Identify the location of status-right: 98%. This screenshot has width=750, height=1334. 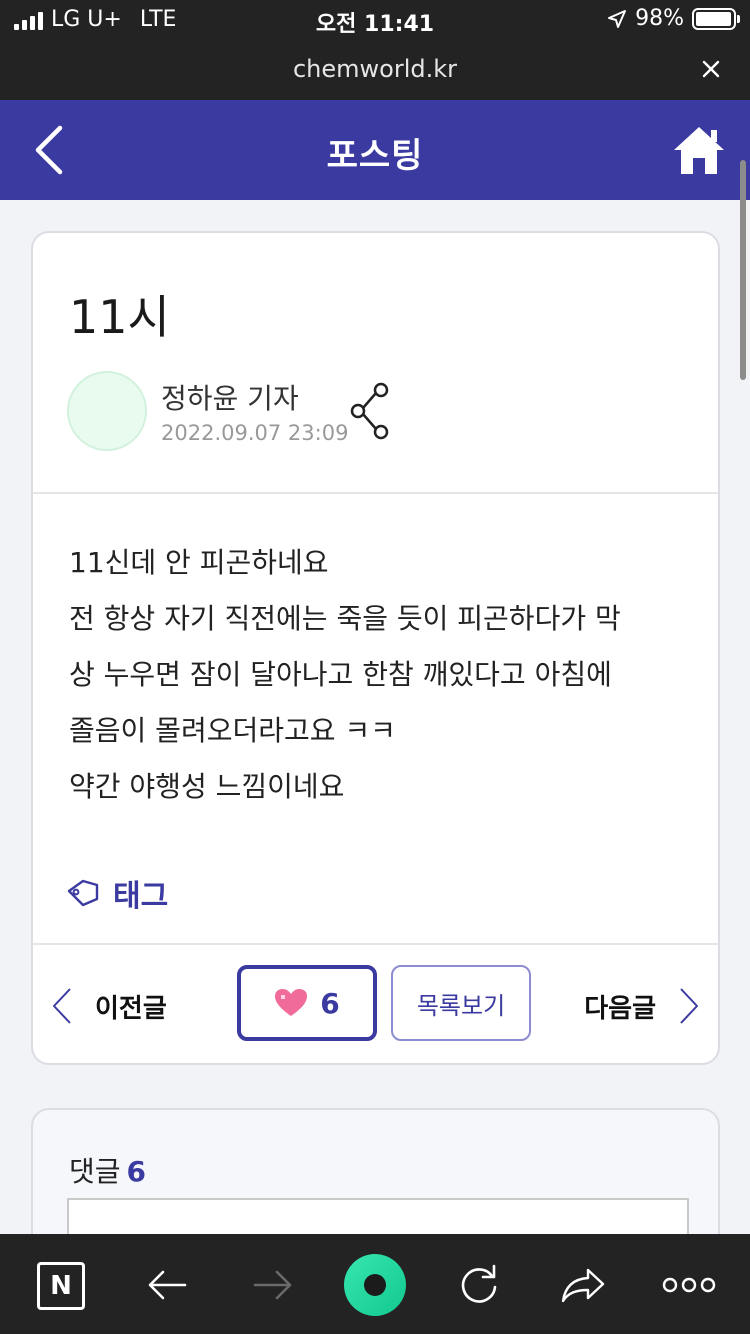
(673, 18).